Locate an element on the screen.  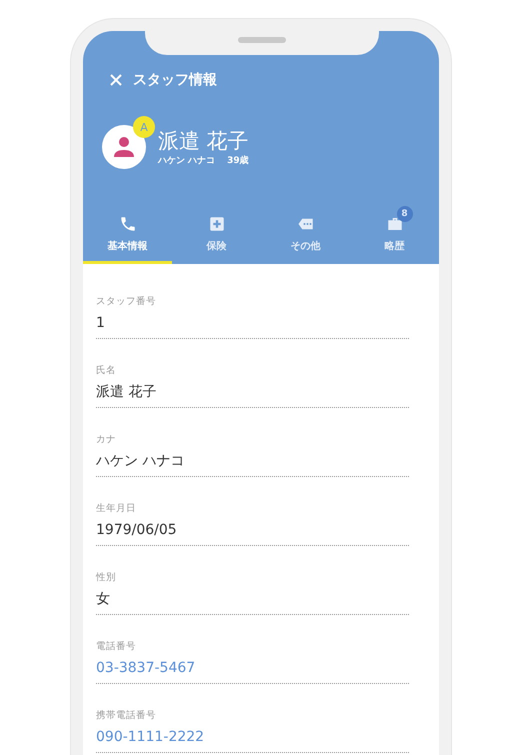
screen-title: スタッフ情報 is located at coordinates (175, 80).